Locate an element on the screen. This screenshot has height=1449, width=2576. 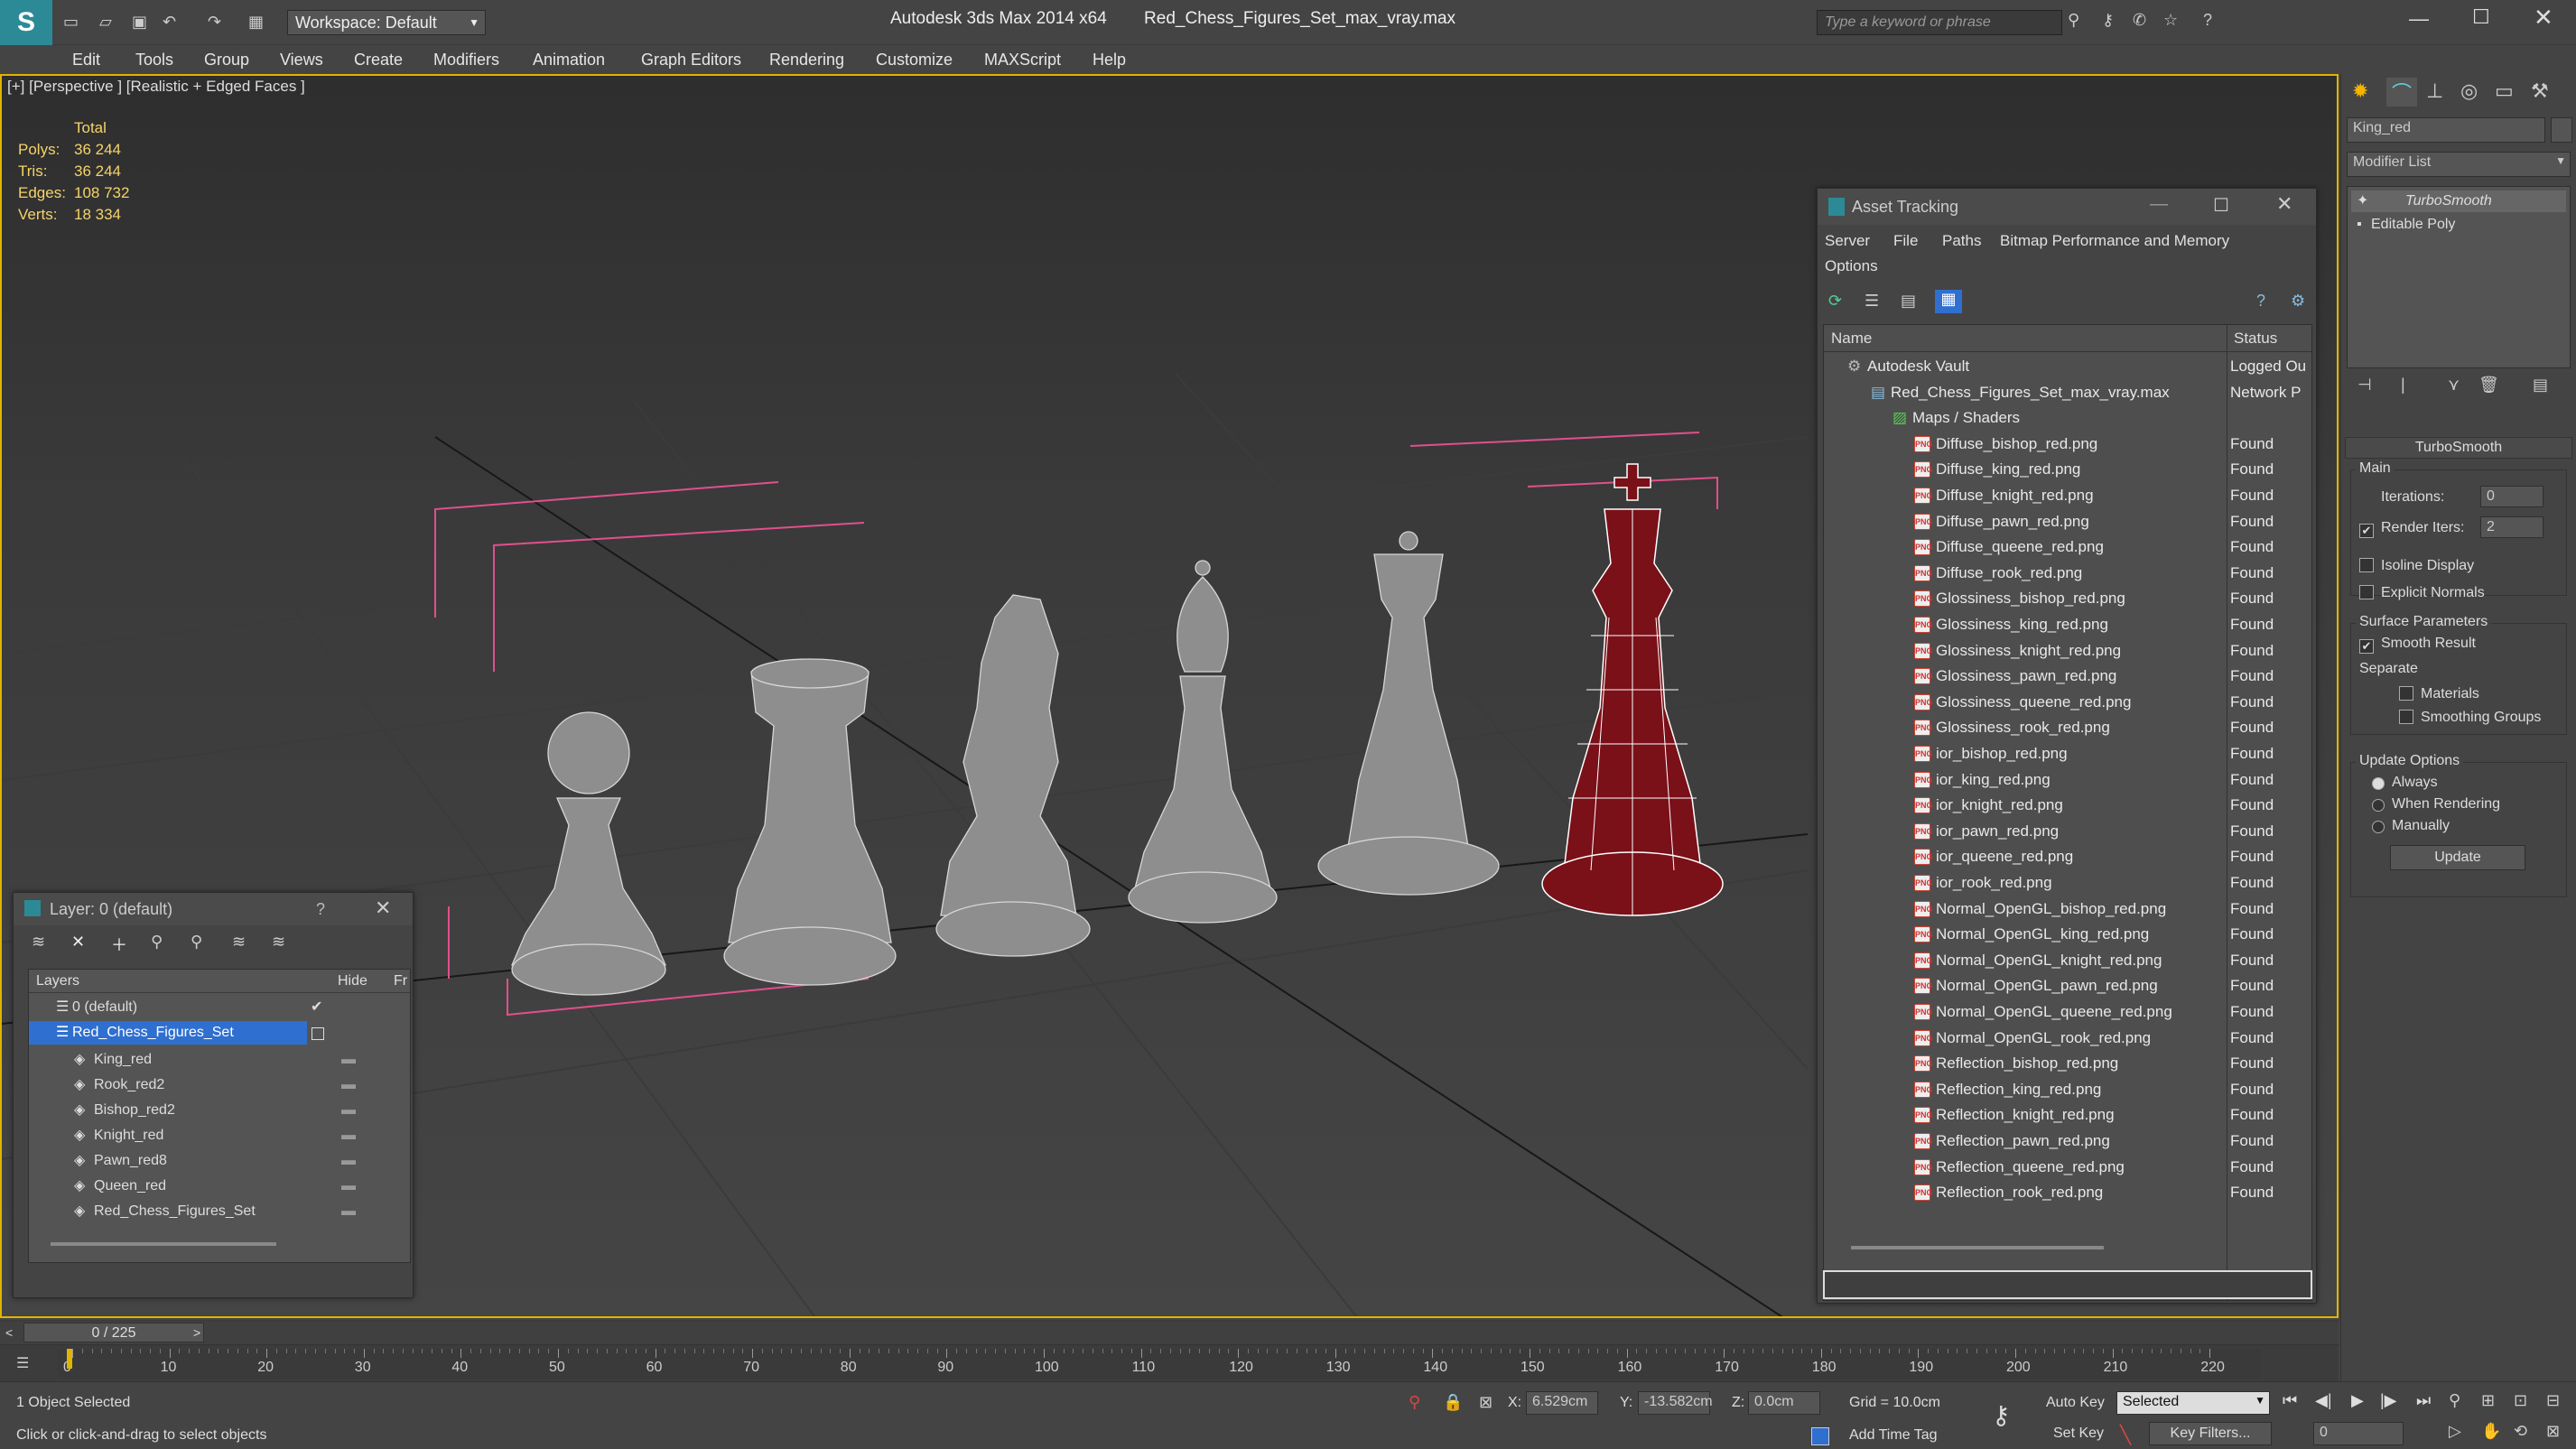
add-to-layer-icon: ＋ is located at coordinates (119, 944).